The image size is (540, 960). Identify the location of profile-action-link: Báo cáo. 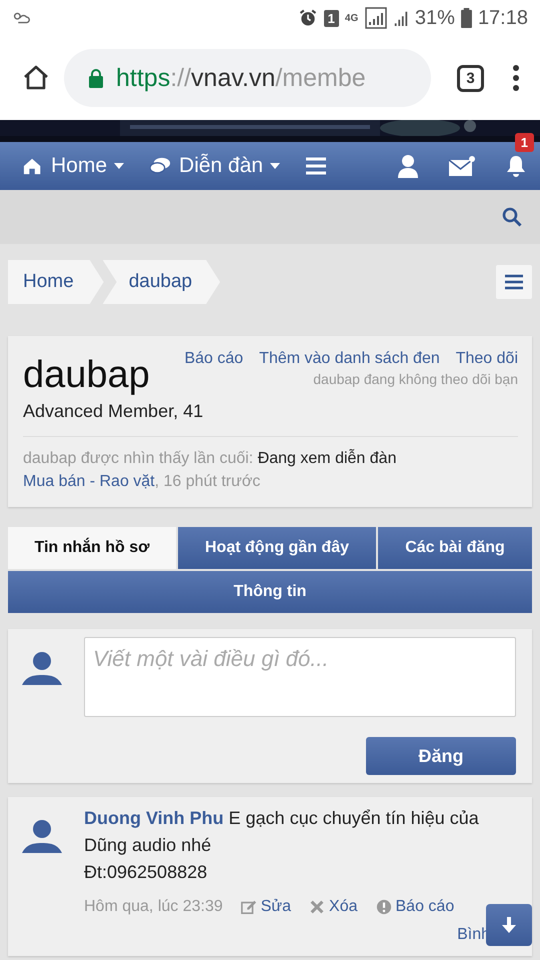
(214, 359).